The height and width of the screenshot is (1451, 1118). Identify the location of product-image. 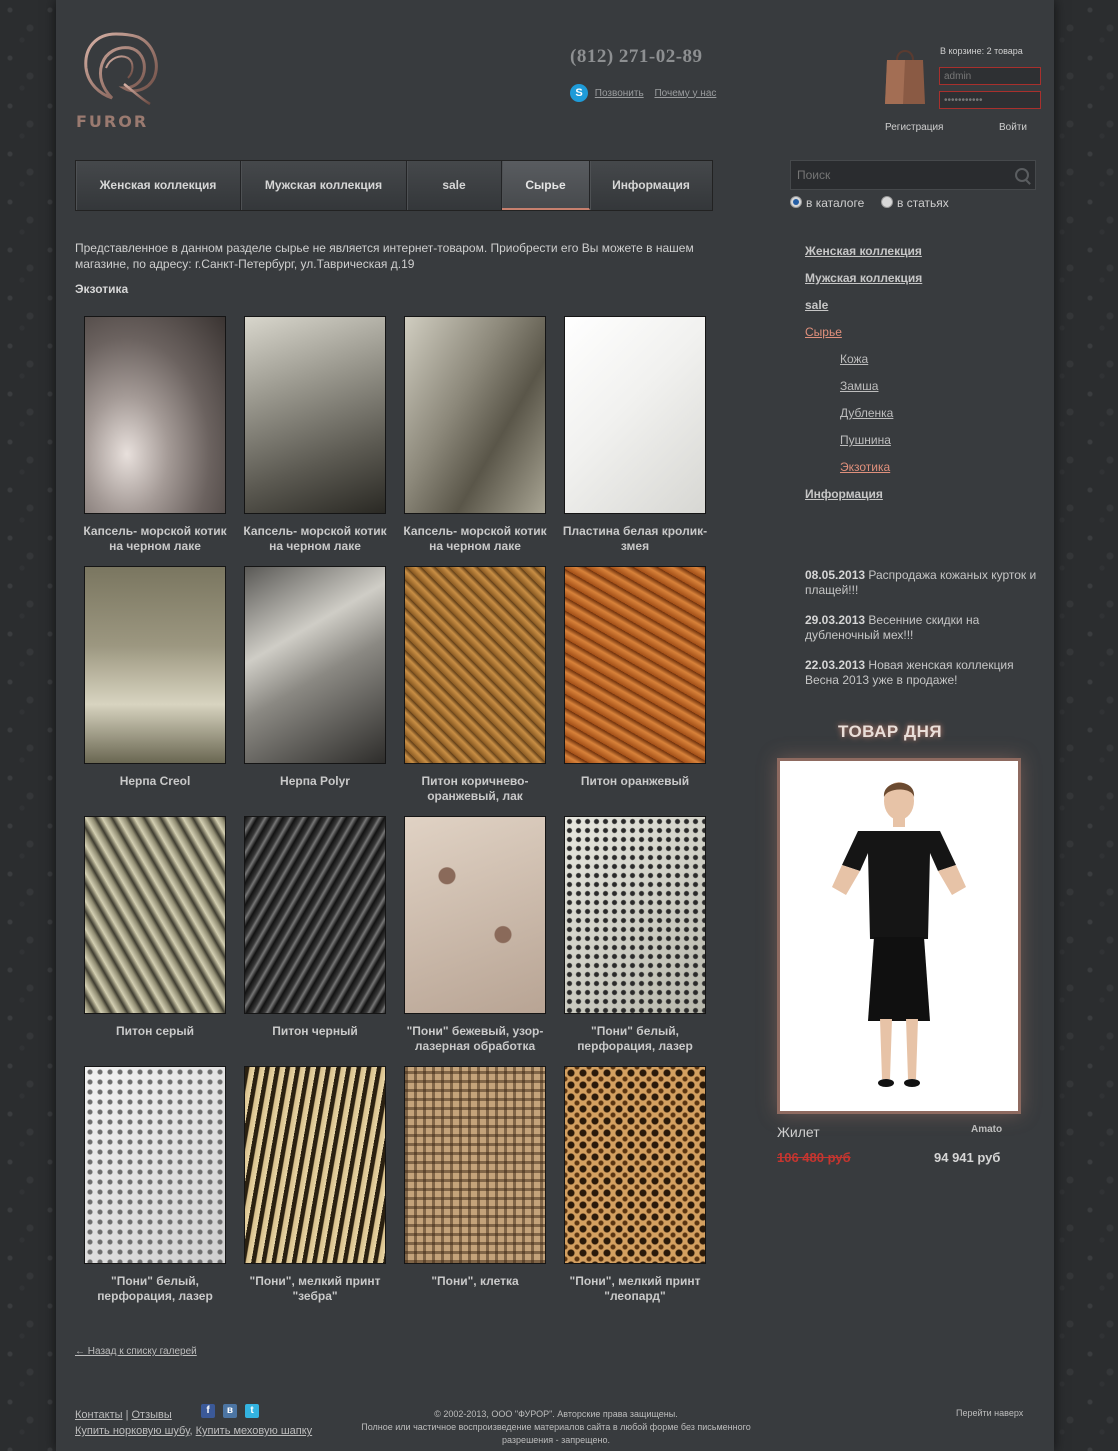
(899, 936).